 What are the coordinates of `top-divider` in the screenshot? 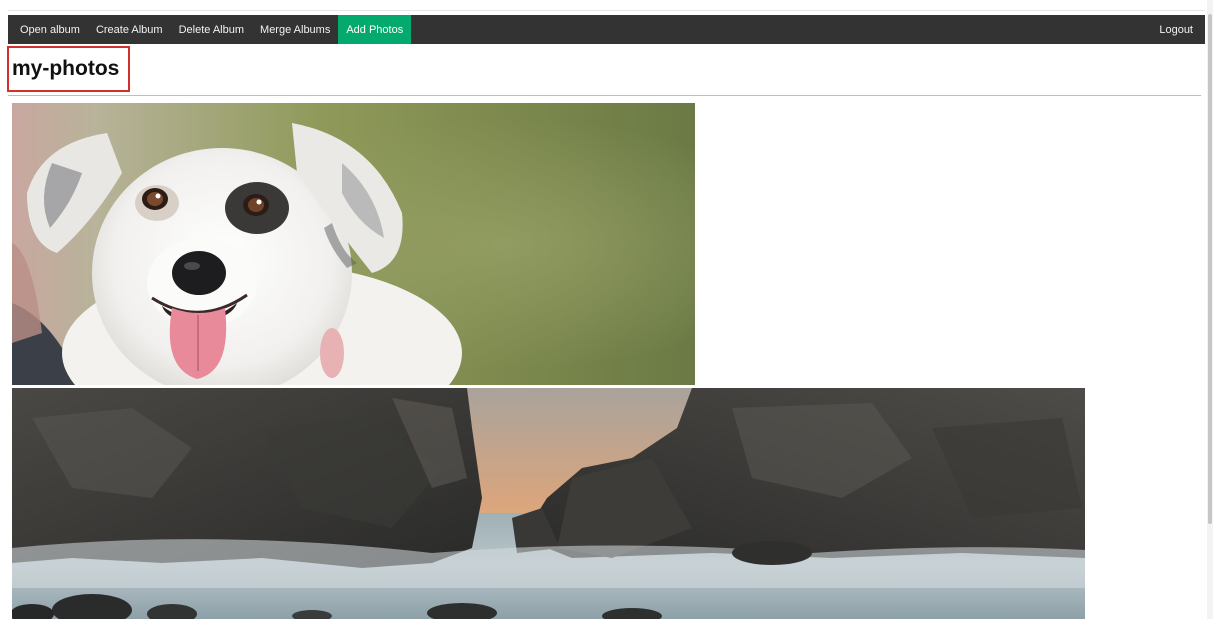 It's located at (606, 10).